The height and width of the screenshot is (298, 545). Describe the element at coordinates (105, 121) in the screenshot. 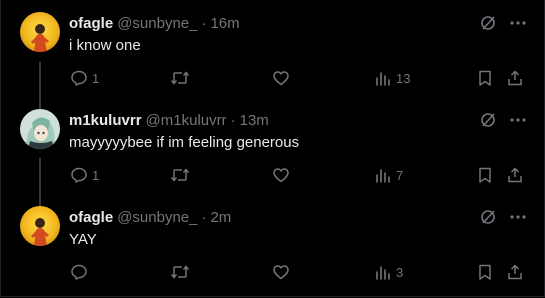

I see `display-name: m1kuluvrr` at that location.